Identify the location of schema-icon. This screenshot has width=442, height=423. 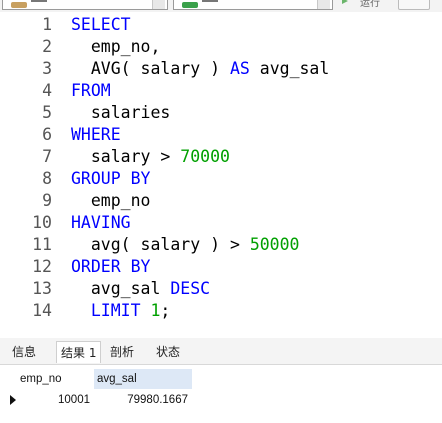
(190, 5).